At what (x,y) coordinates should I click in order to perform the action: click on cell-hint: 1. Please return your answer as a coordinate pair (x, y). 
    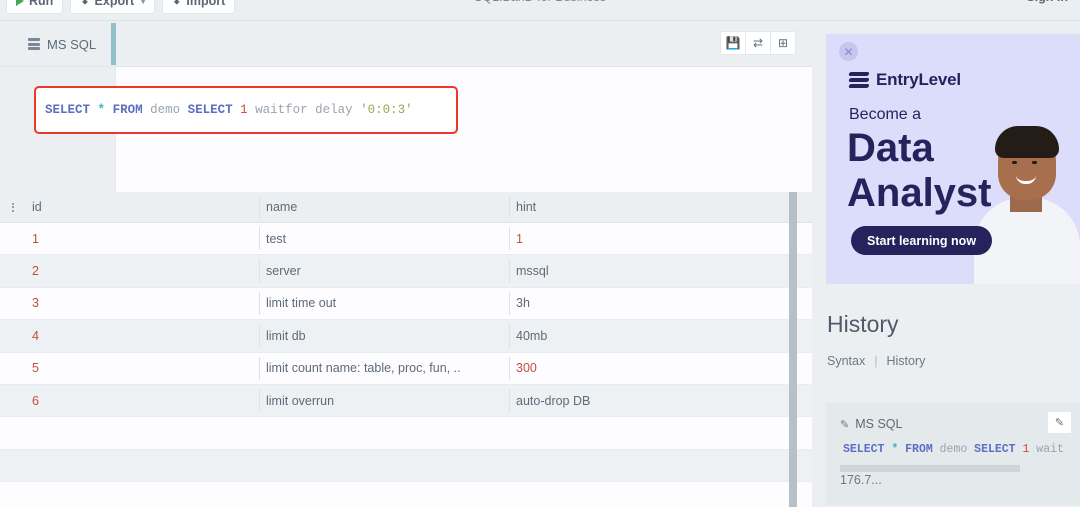
    Looking at the image, I should click on (519, 238).